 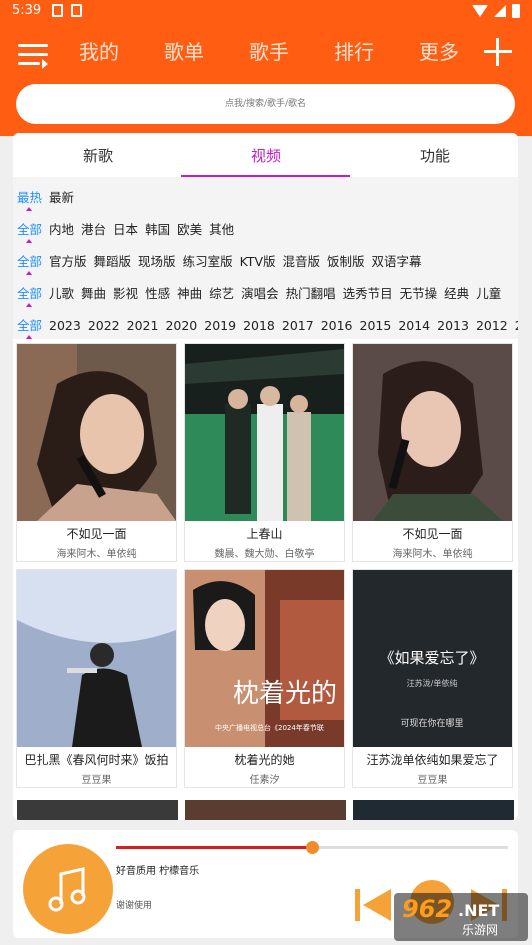 I want to click on filter-chip: 2012, so click(x=492, y=325).